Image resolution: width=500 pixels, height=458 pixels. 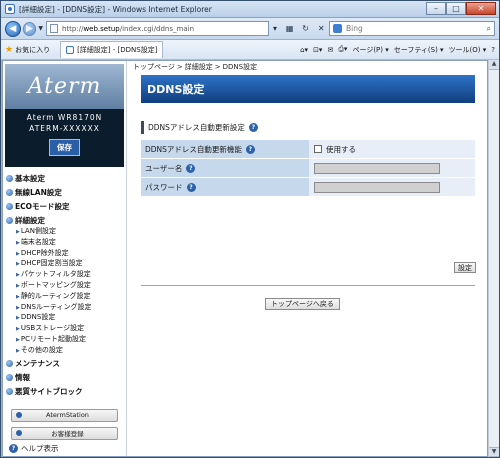 I want to click on history-dropdown-icon: ▼, so click(x=40, y=28).